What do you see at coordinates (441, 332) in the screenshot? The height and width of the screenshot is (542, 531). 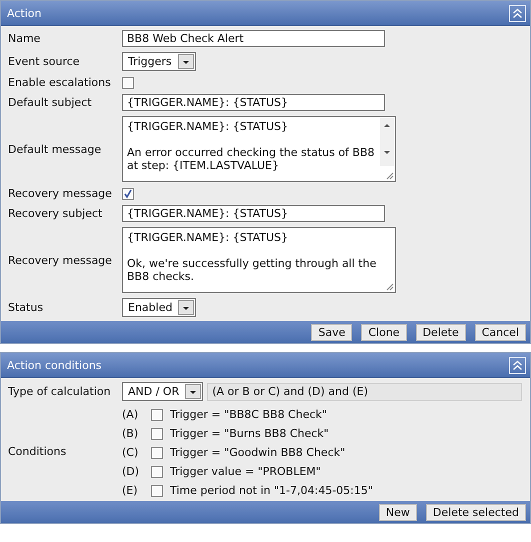 I see `action-button: Delete` at bounding box center [441, 332].